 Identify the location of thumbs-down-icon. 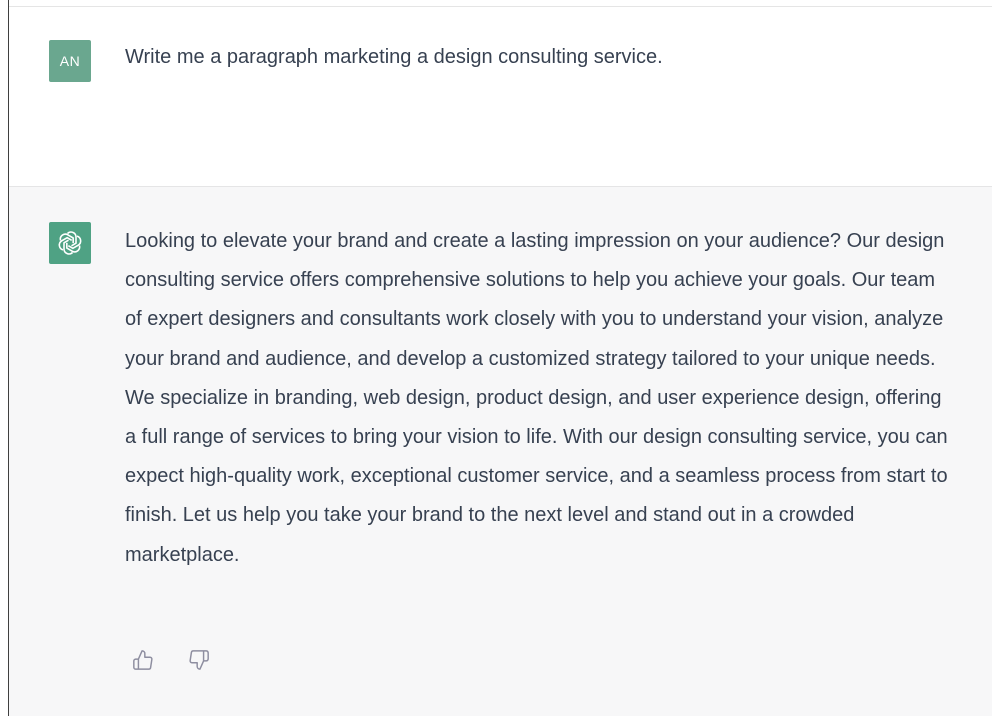
(199, 660).